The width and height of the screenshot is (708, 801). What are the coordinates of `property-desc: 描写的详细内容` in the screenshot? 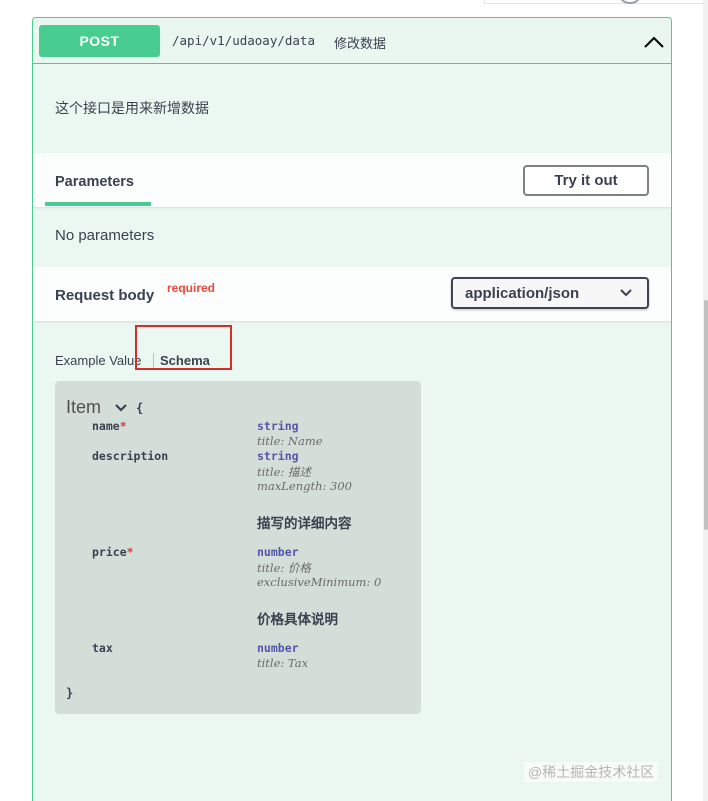 It's located at (304, 523).